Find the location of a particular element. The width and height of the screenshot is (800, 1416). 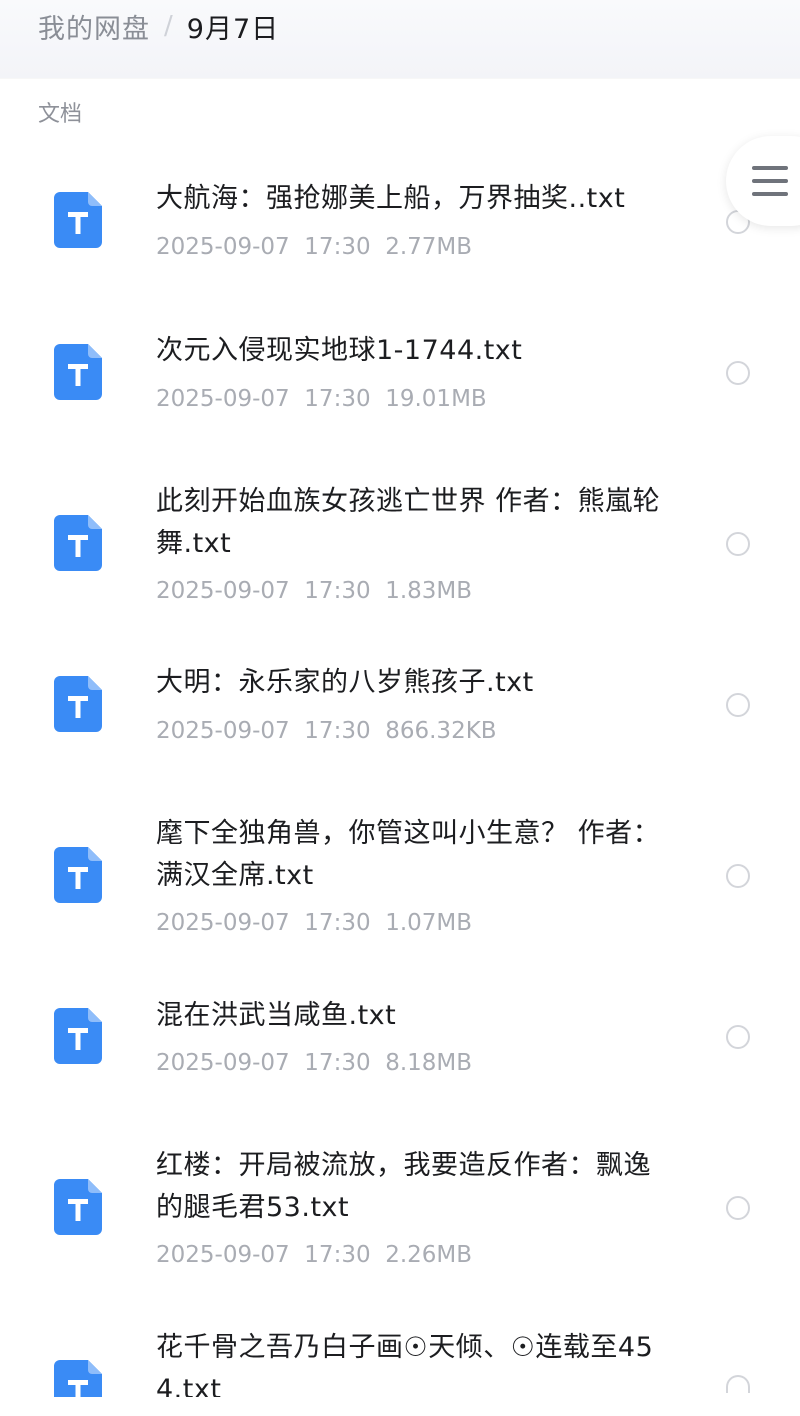

file-meta: 2025-09-07 17:30 2.26MB is located at coordinates (314, 1255).